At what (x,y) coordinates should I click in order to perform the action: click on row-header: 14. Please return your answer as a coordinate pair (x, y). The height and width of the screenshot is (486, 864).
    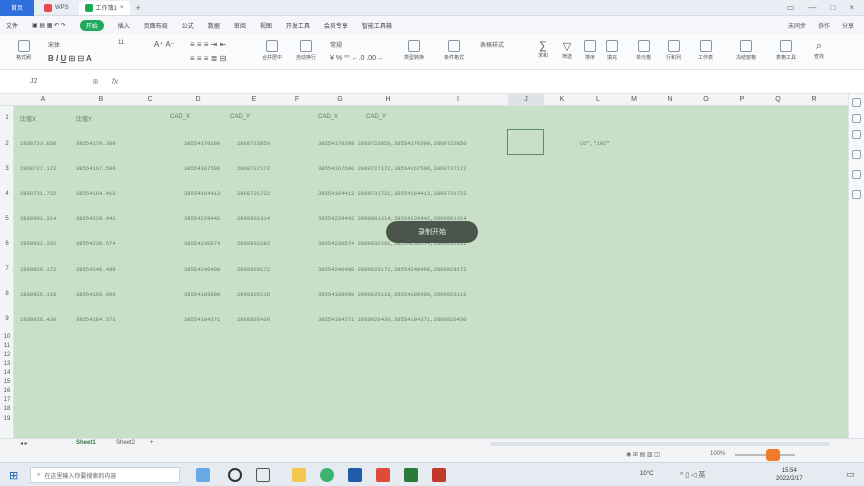
    Looking at the image, I should click on (7, 373).